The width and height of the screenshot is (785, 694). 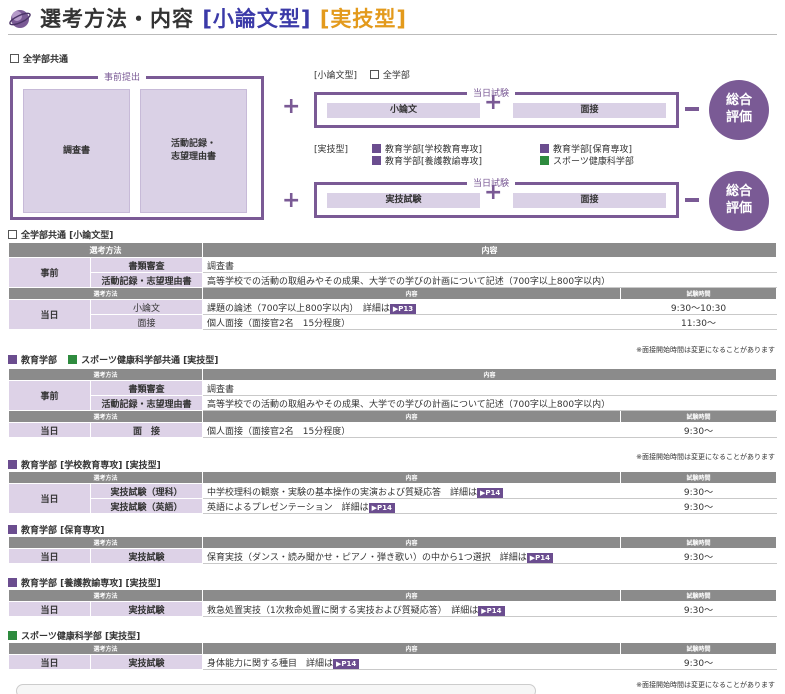 I want to click on section-title-sports: スポーツ健康科学部 [実技型], so click(x=74, y=635).